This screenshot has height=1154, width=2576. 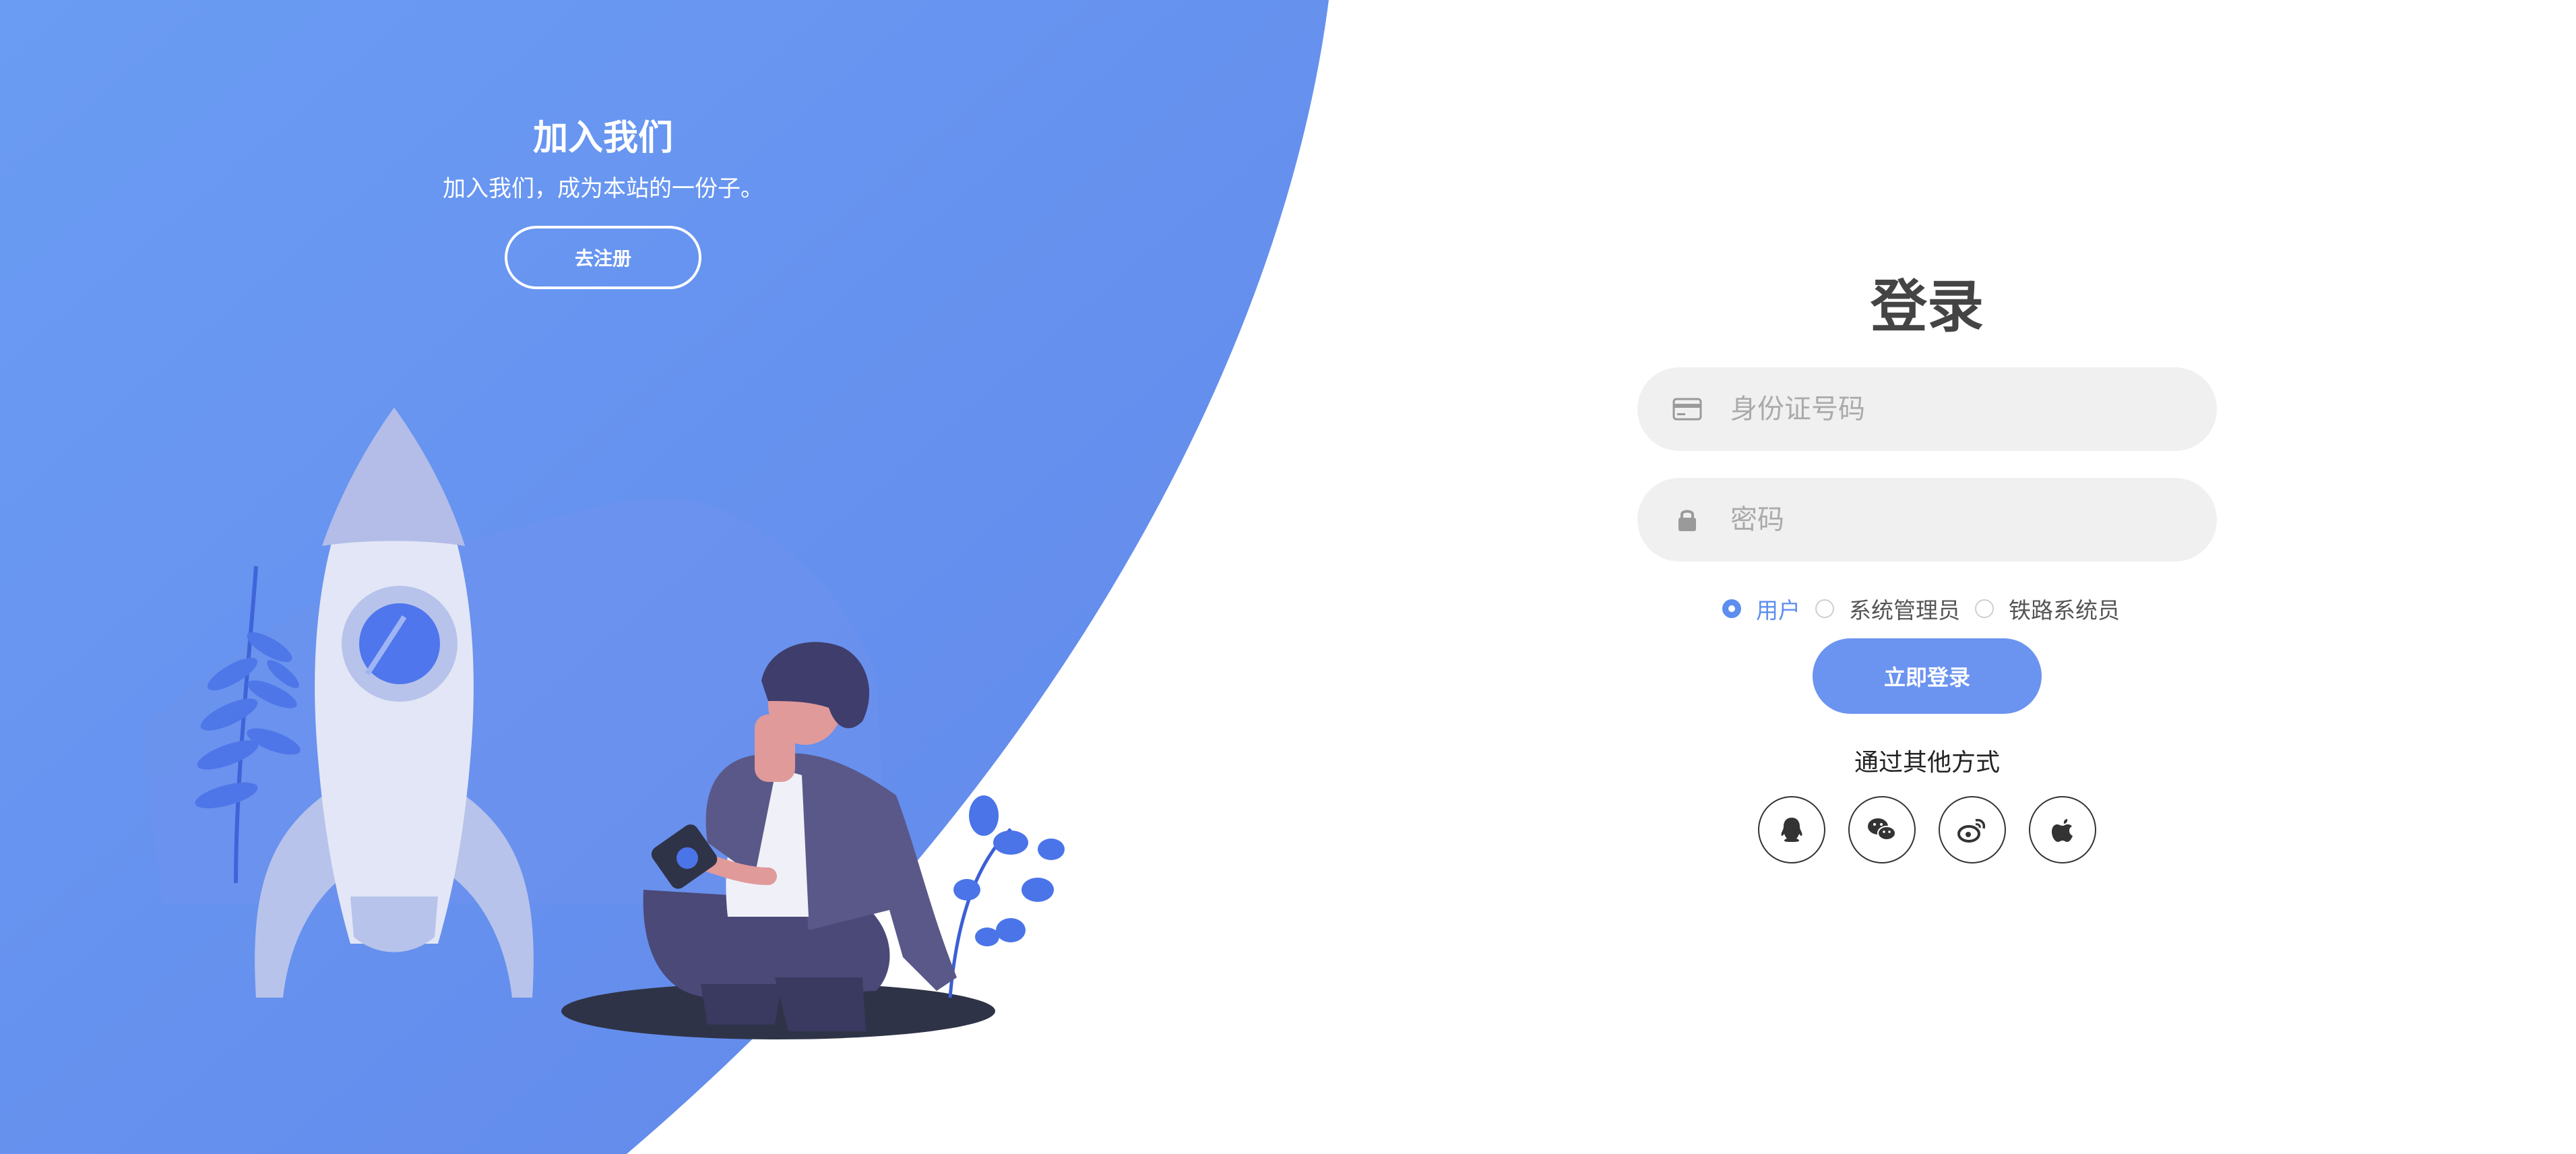 I want to click on weibo-login-button, so click(x=1972, y=829).